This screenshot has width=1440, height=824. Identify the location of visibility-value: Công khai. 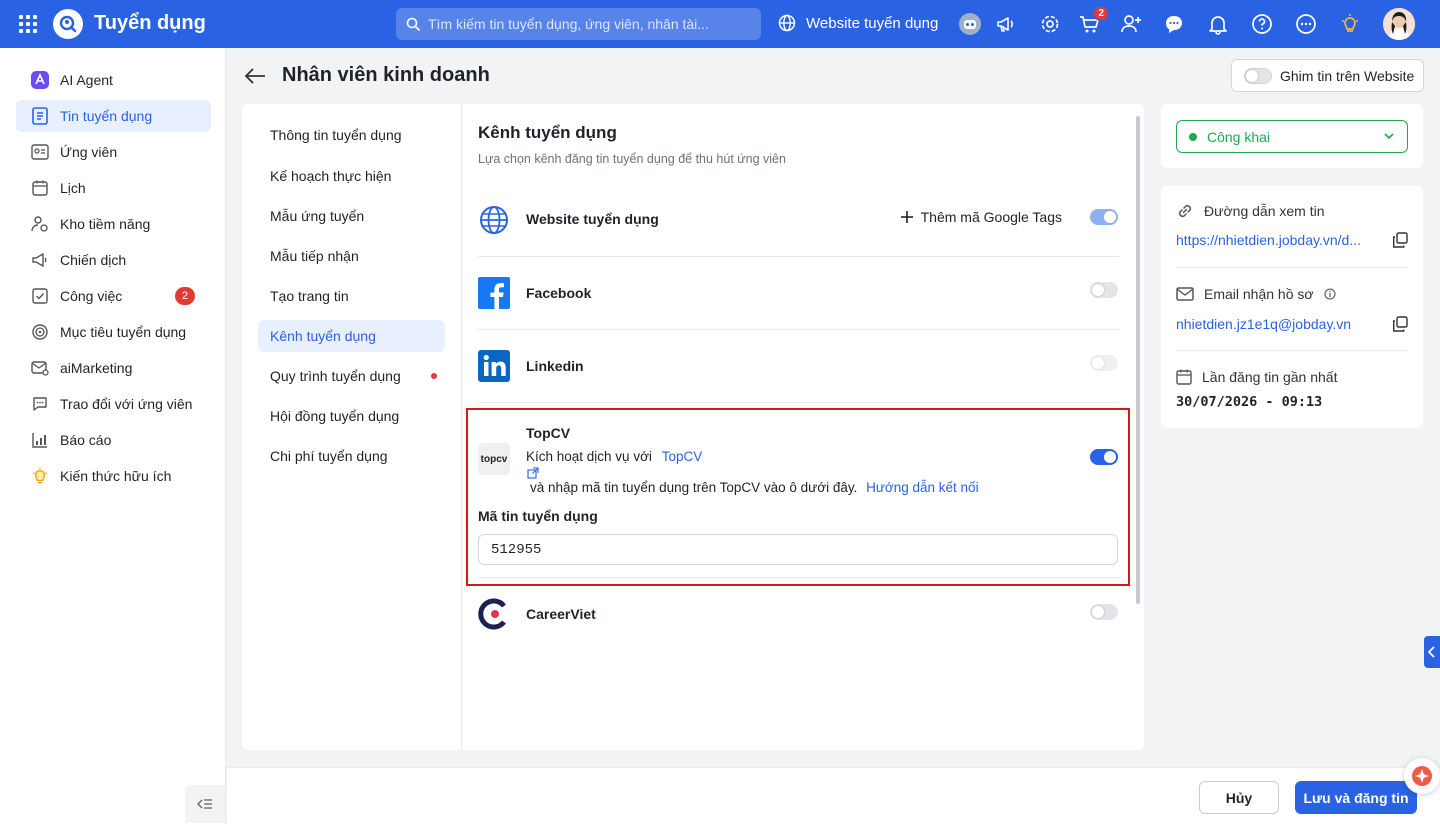
(1239, 136).